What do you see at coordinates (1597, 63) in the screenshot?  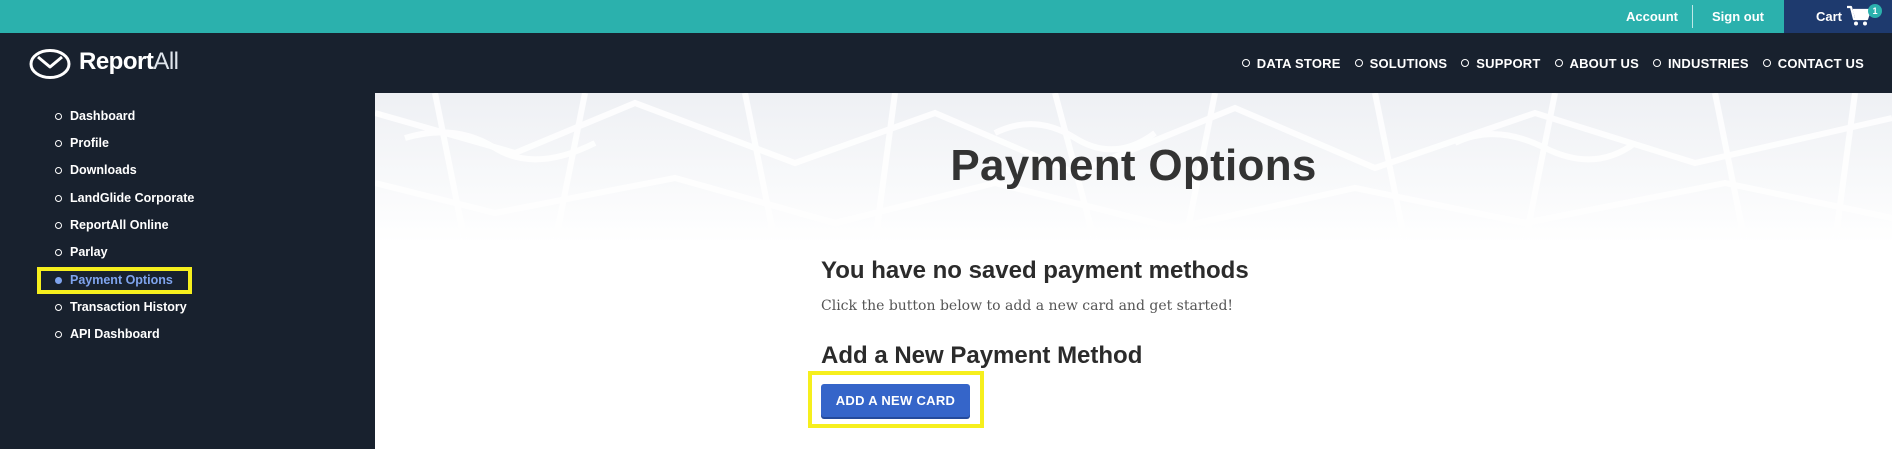 I see `nav-about-us: ABOUT US` at bounding box center [1597, 63].